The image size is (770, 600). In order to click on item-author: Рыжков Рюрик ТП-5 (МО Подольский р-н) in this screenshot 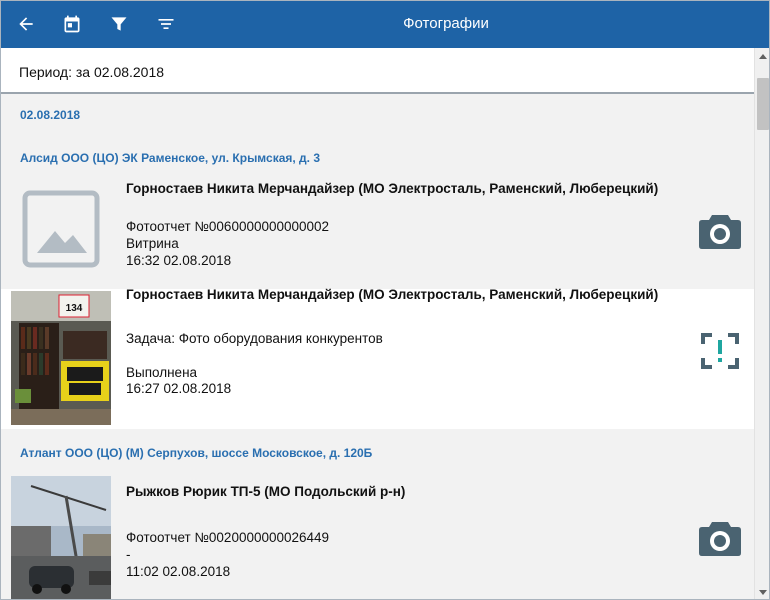, I will do `click(266, 491)`.